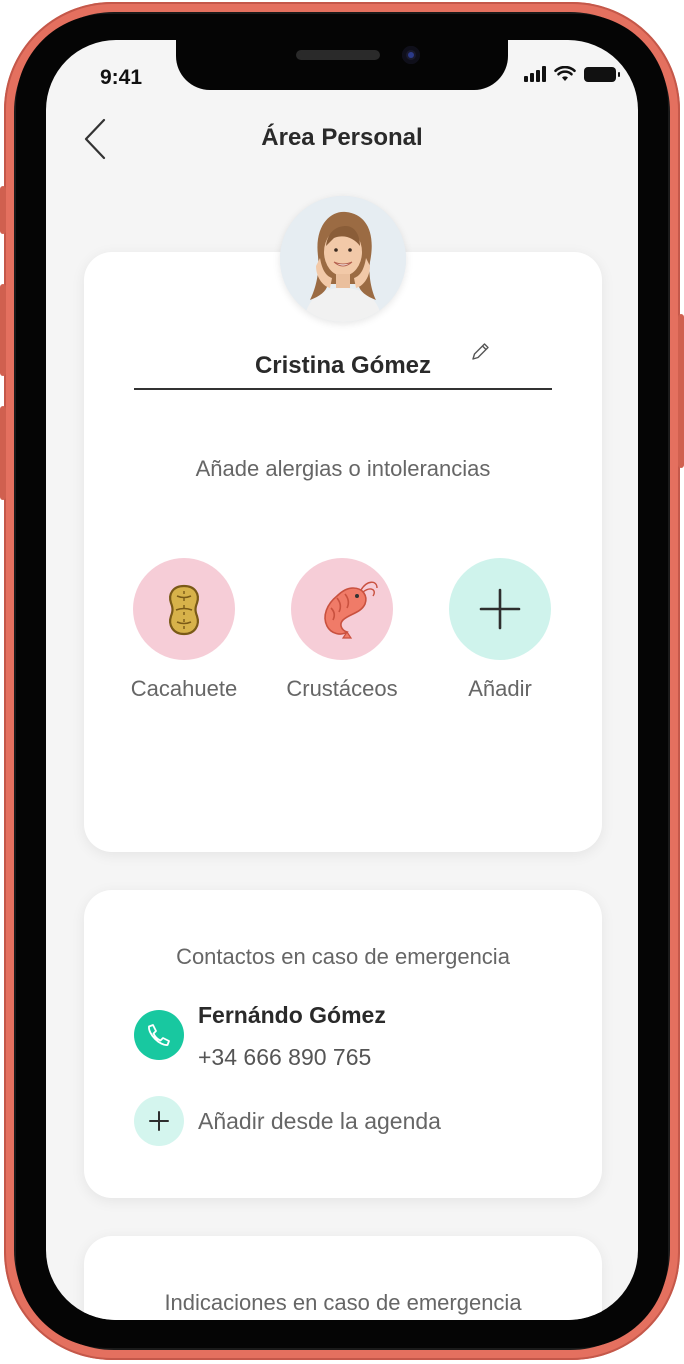 The image size is (684, 1364). I want to click on allergy-label: Cacahuete, so click(184, 688).